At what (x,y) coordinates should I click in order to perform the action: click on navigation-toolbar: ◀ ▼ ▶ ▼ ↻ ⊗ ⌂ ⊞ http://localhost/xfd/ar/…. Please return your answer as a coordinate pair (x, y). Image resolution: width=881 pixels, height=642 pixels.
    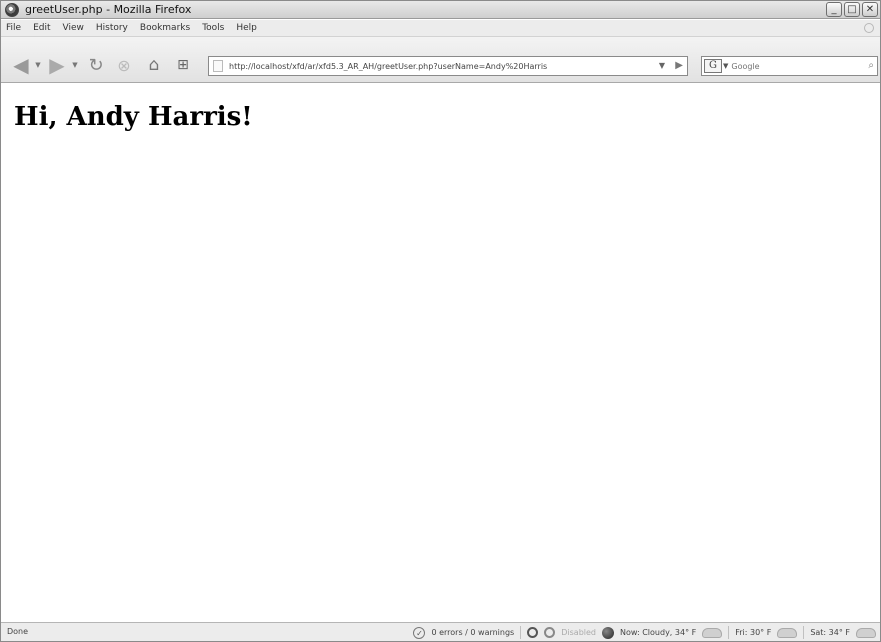
    Looking at the image, I should click on (440, 60).